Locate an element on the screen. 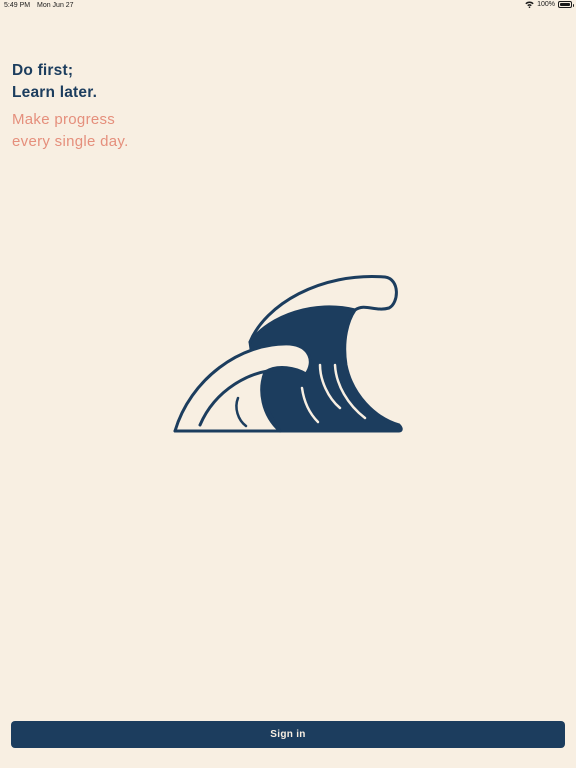 The image size is (576, 768). wave-icon is located at coordinates (288, 353).